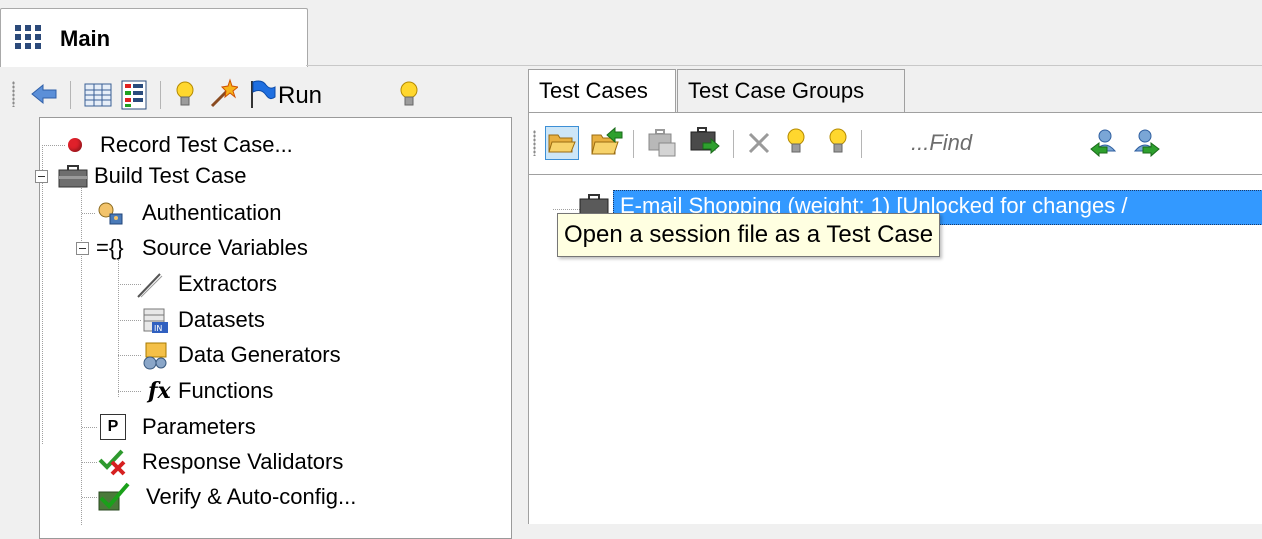 The width and height of the screenshot is (1262, 539). What do you see at coordinates (749, 235) in the screenshot?
I see `tooltip: Open a session file as a Test Case` at bounding box center [749, 235].